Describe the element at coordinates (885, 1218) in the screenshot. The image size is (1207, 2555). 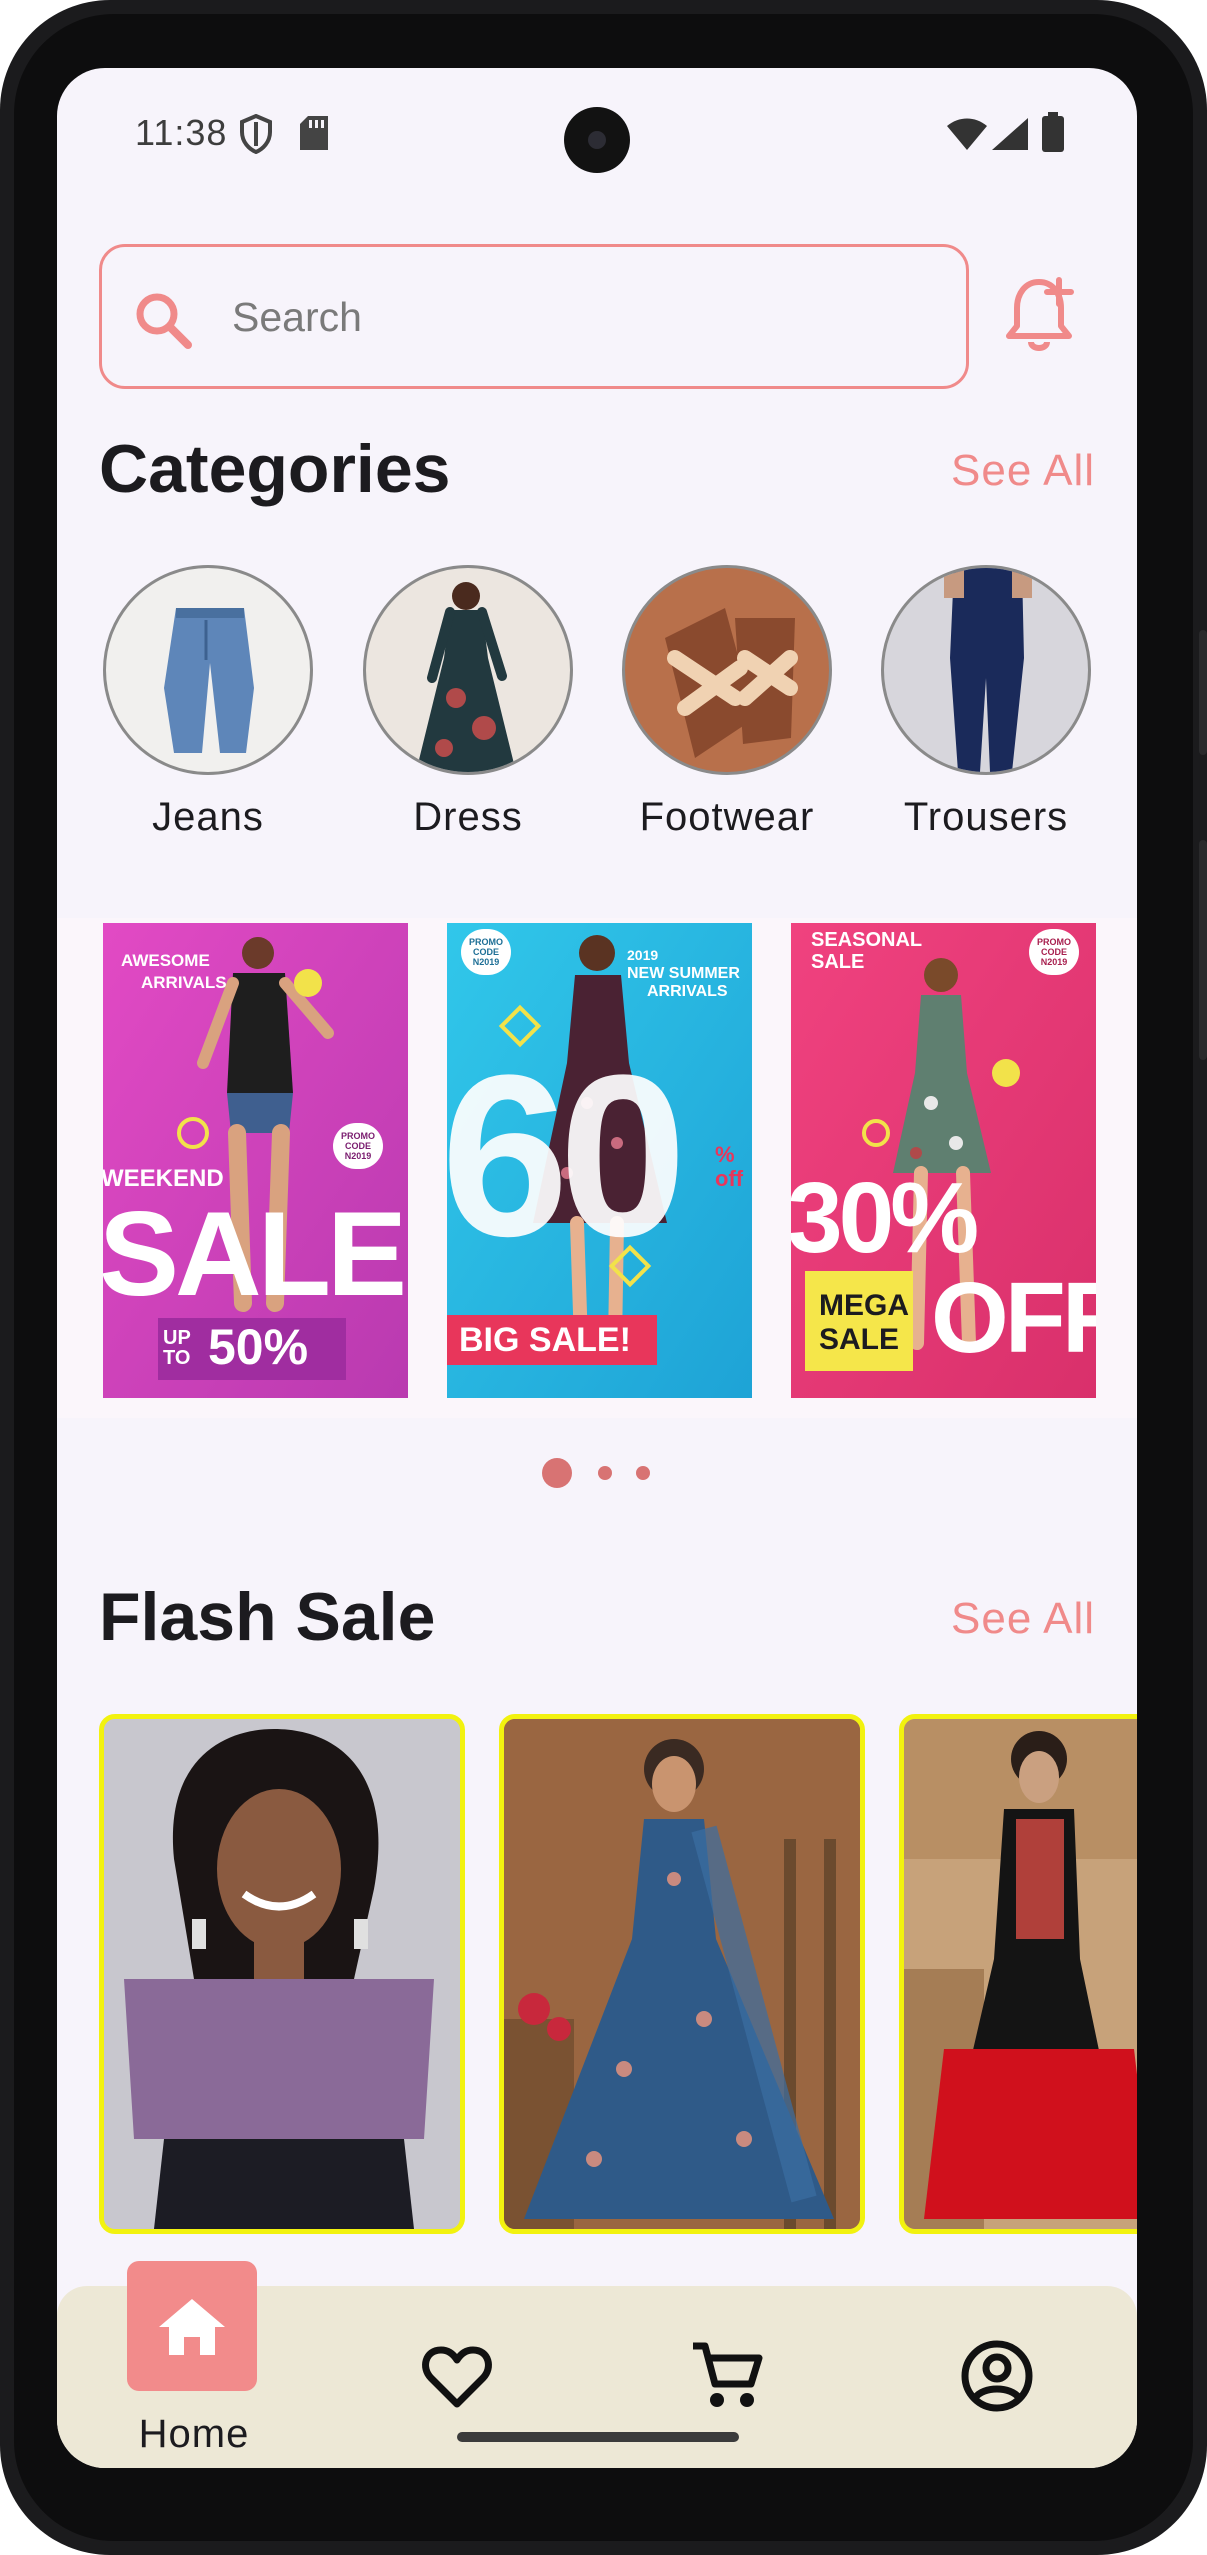
I see `banner-text: 30%` at that location.